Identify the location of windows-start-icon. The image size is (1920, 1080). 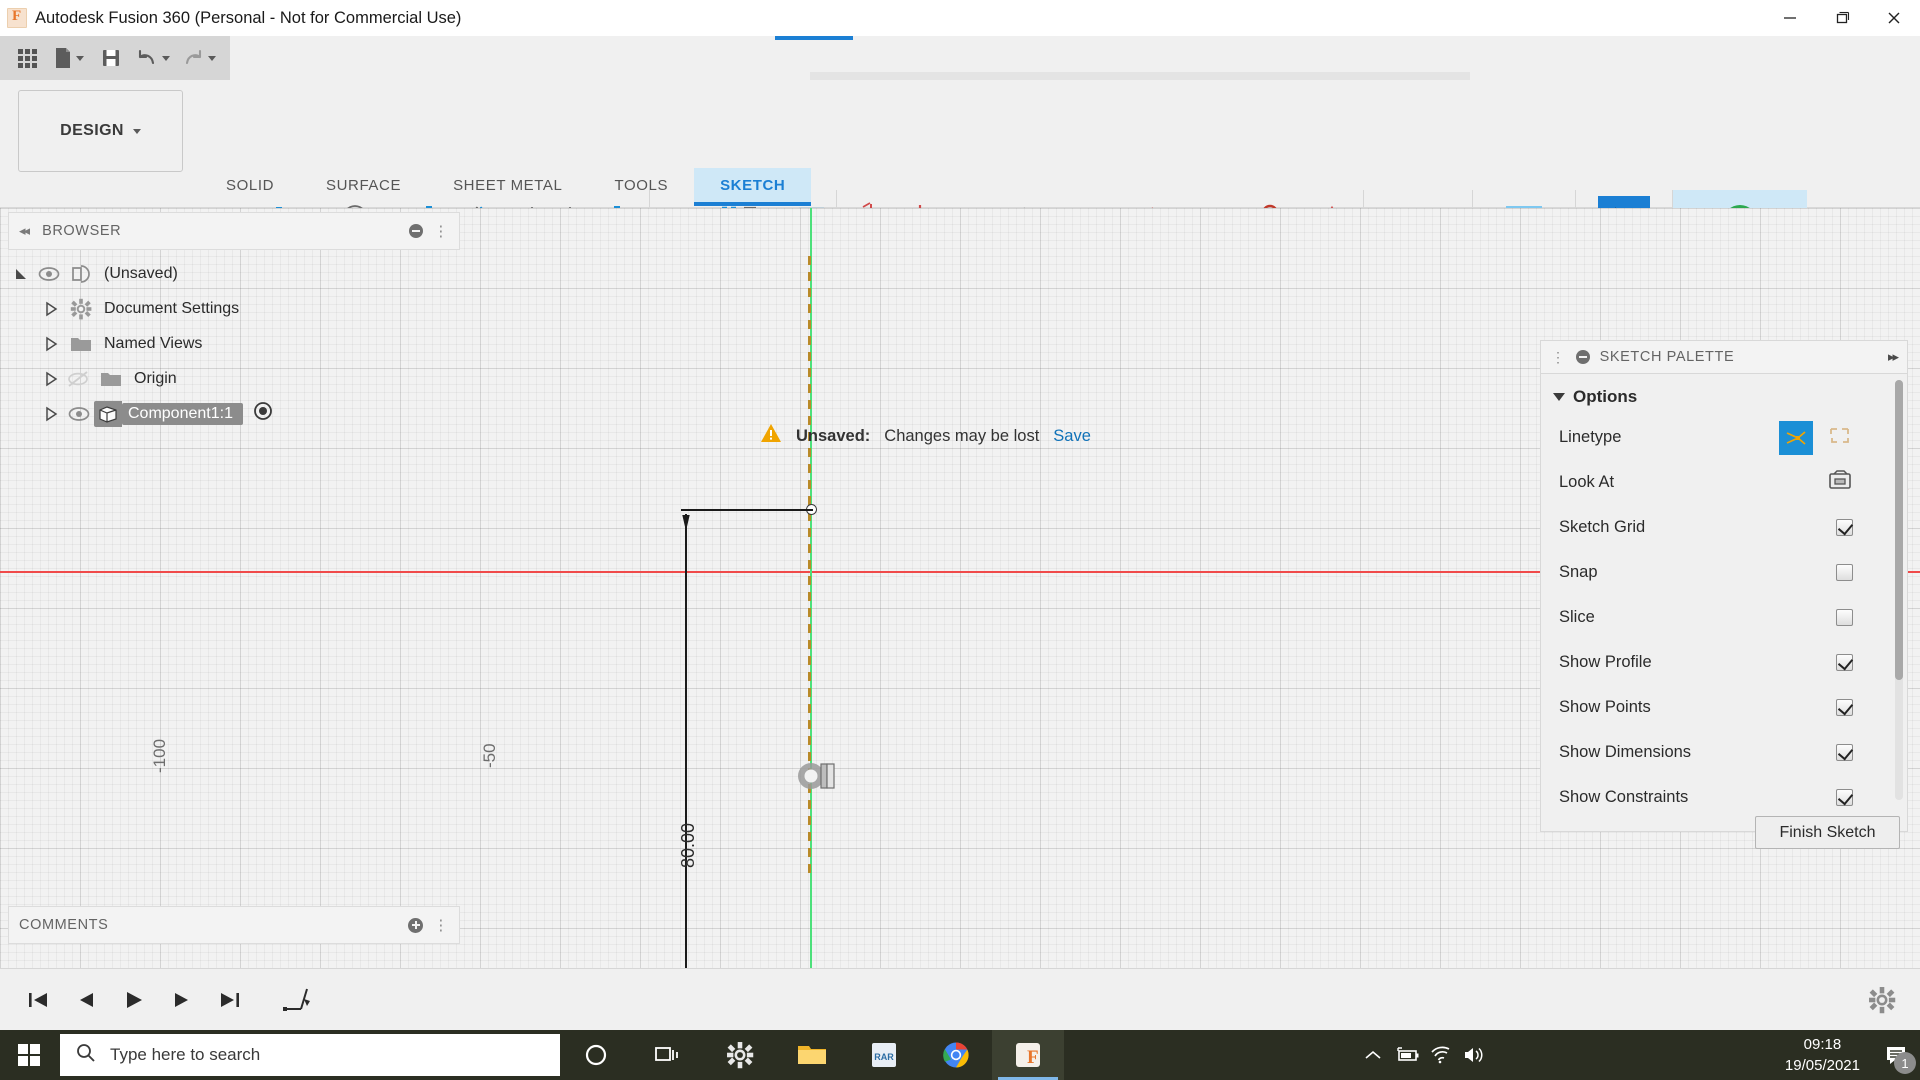
(29, 1055).